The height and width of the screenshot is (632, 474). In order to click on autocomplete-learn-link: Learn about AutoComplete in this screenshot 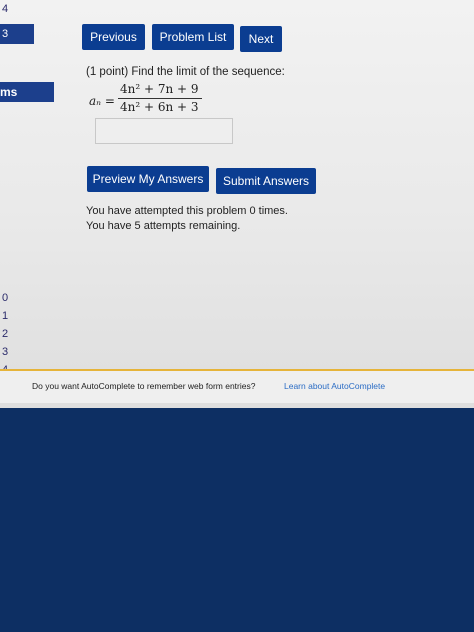, I will do `click(334, 386)`.